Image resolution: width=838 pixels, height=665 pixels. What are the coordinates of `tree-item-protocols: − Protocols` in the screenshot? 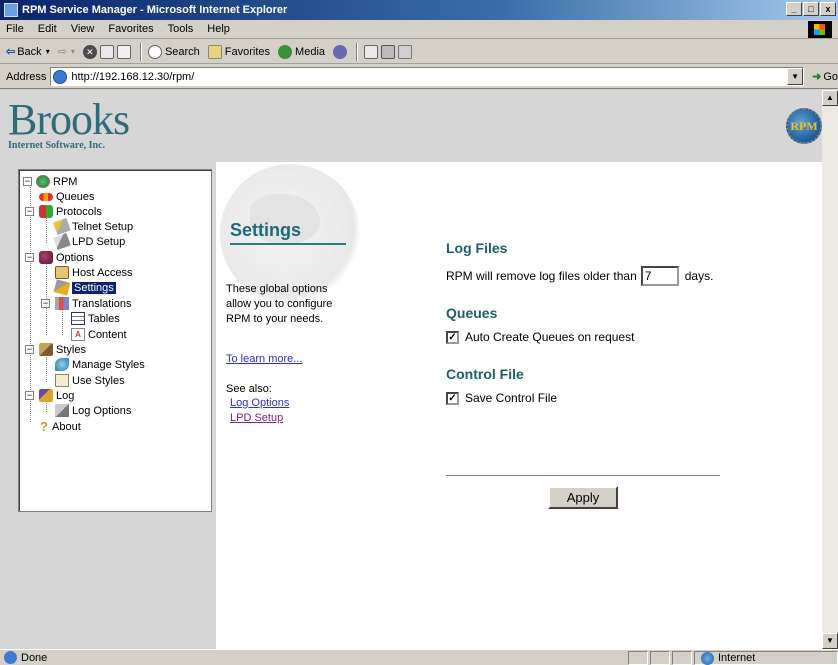 It's located at (62, 211).